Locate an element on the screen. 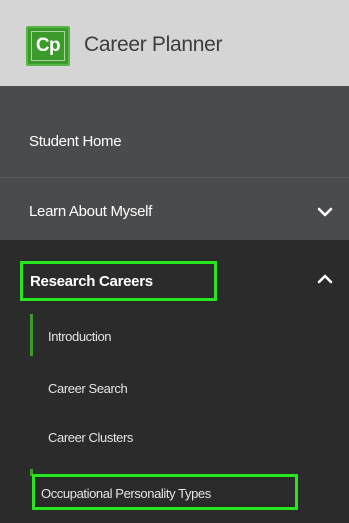  nav-item-label: Research Careers is located at coordinates (91, 281).